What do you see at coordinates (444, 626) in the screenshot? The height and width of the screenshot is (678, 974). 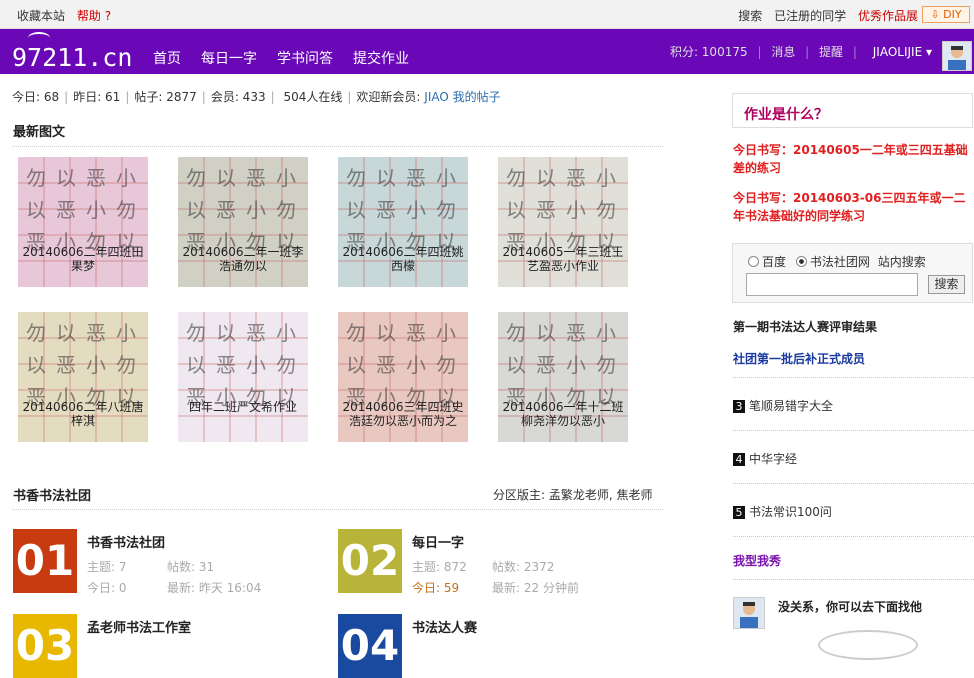 I see `forum-title: 书法达人赛` at bounding box center [444, 626].